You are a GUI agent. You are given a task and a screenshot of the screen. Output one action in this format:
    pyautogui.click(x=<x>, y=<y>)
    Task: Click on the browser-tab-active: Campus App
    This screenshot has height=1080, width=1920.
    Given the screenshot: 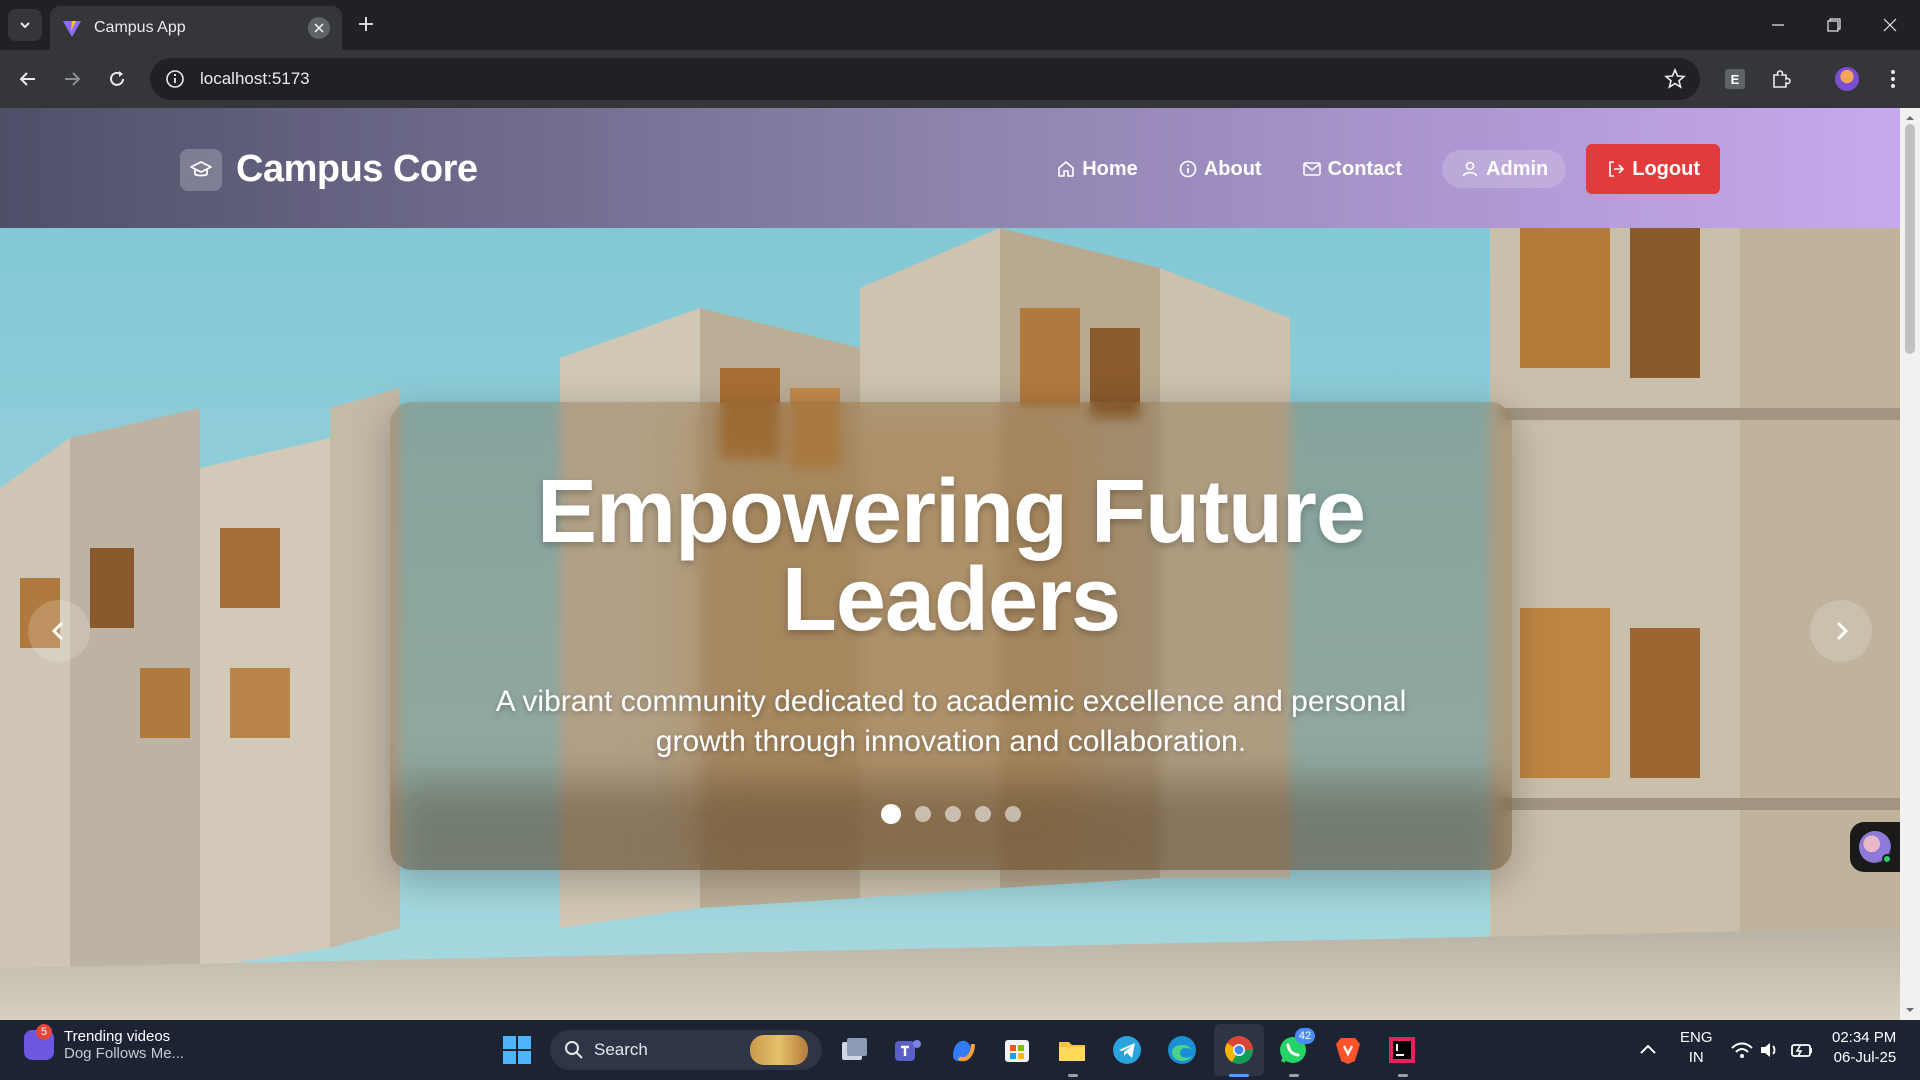 What is the action you would take?
    pyautogui.click(x=196, y=28)
    